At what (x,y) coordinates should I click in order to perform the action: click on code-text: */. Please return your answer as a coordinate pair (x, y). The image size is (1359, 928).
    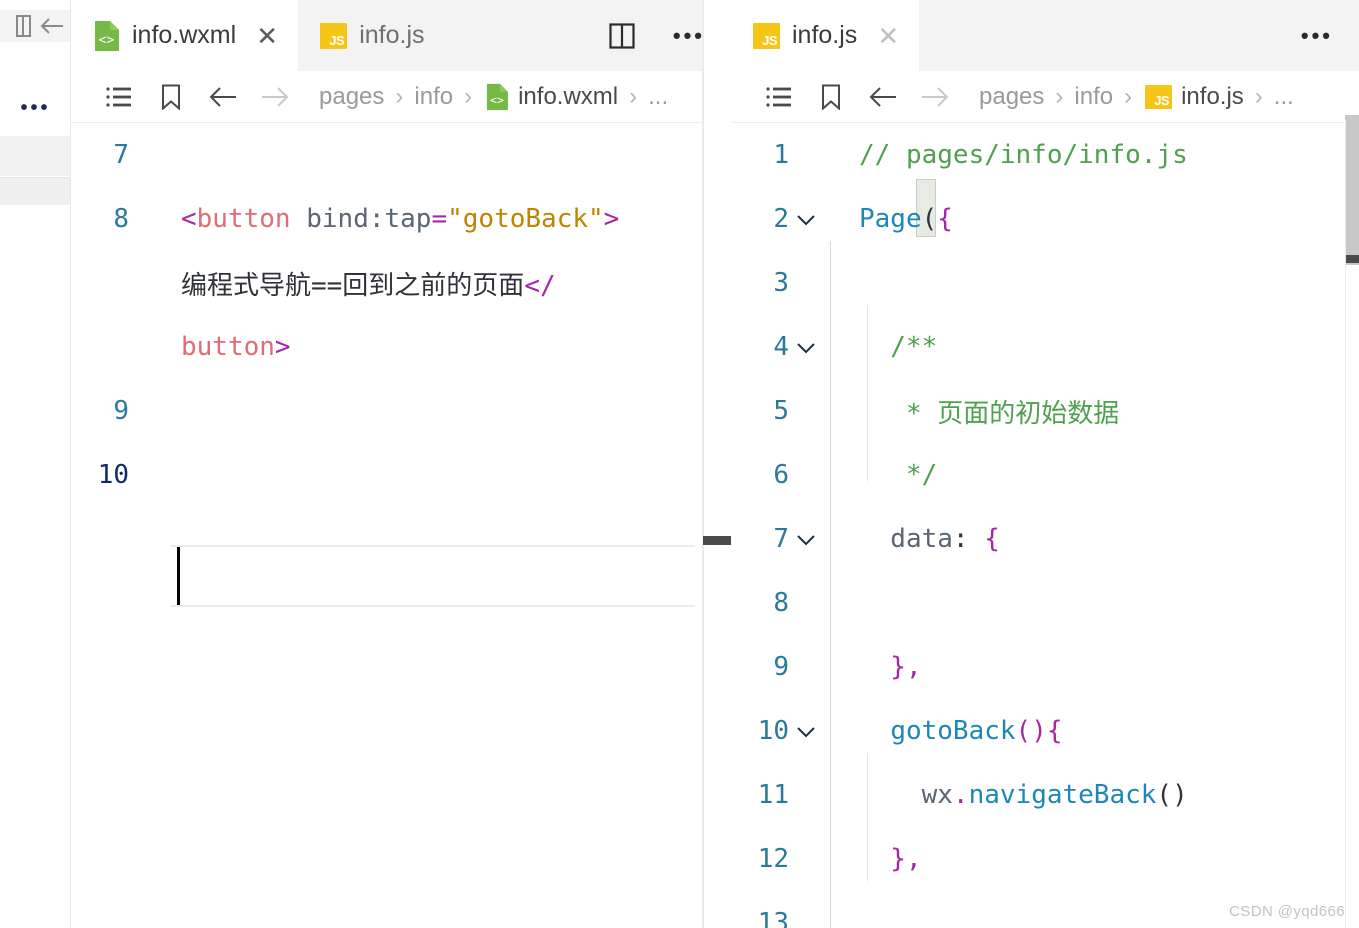
    Looking at the image, I should click on (898, 475).